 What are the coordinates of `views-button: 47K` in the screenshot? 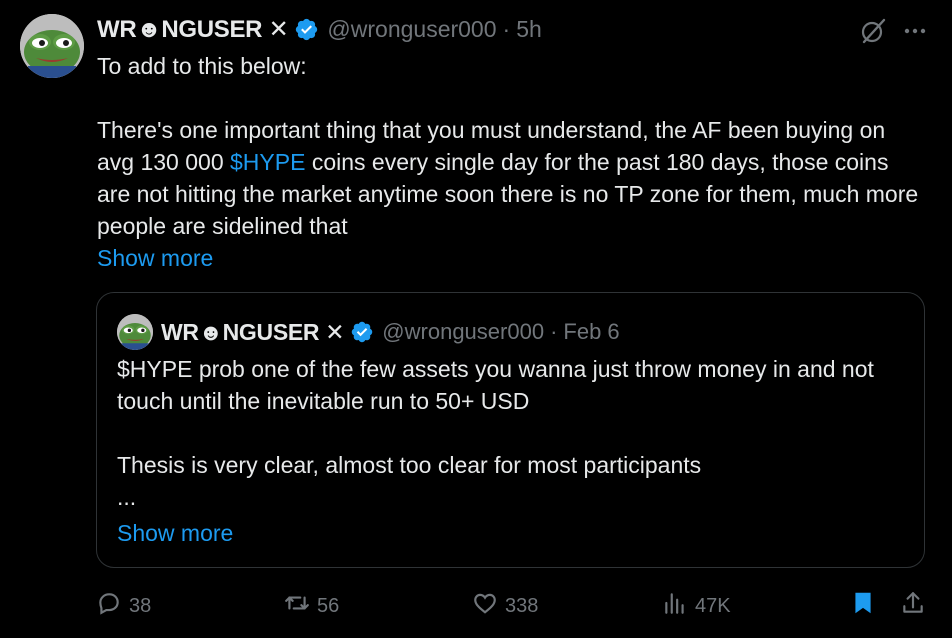 It's located at (696, 606).